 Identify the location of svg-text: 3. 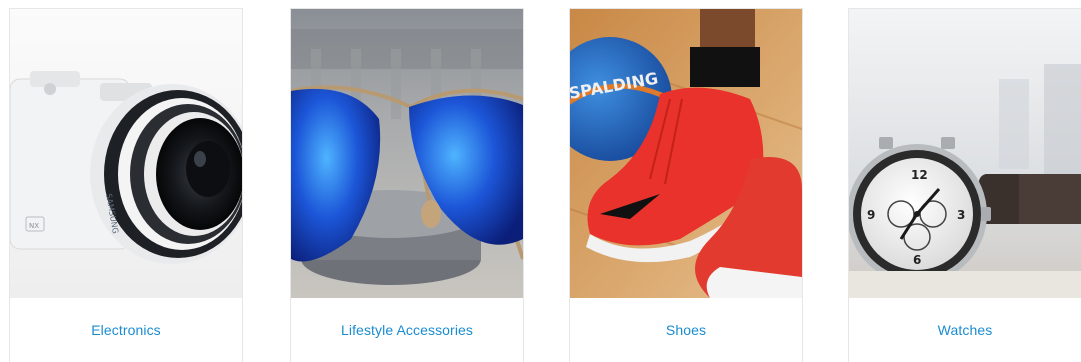
(961, 215).